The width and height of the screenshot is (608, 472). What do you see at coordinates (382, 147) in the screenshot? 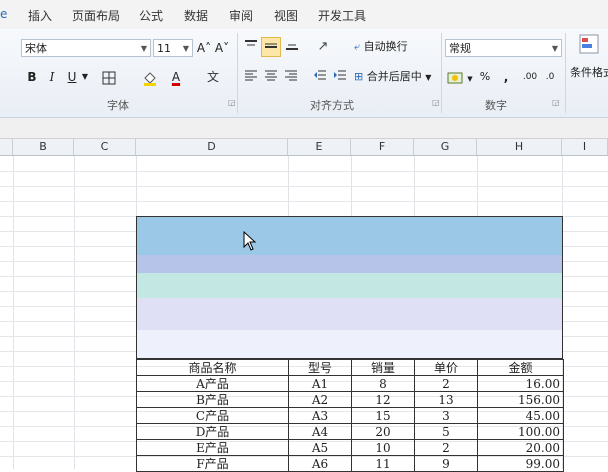
I see `column-header-f: F` at bounding box center [382, 147].